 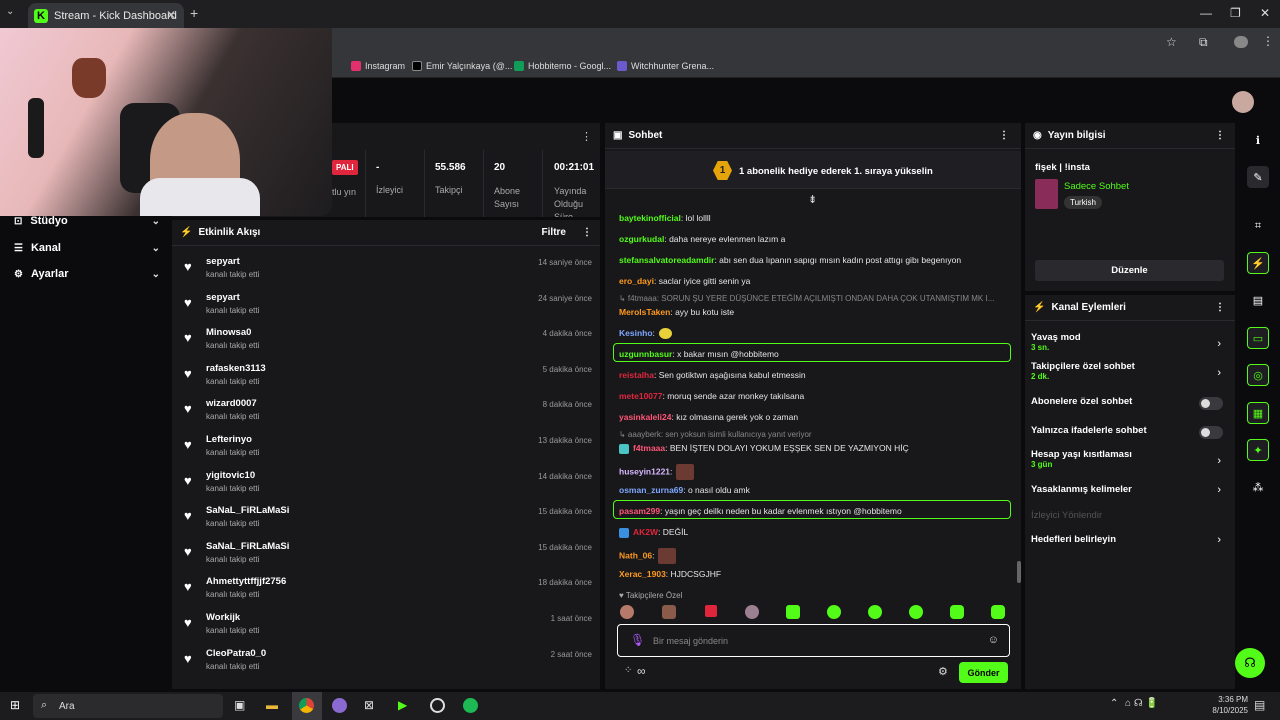 What do you see at coordinates (1171, 42) in the screenshot?
I see `bookmark-star-icon: ☆` at bounding box center [1171, 42].